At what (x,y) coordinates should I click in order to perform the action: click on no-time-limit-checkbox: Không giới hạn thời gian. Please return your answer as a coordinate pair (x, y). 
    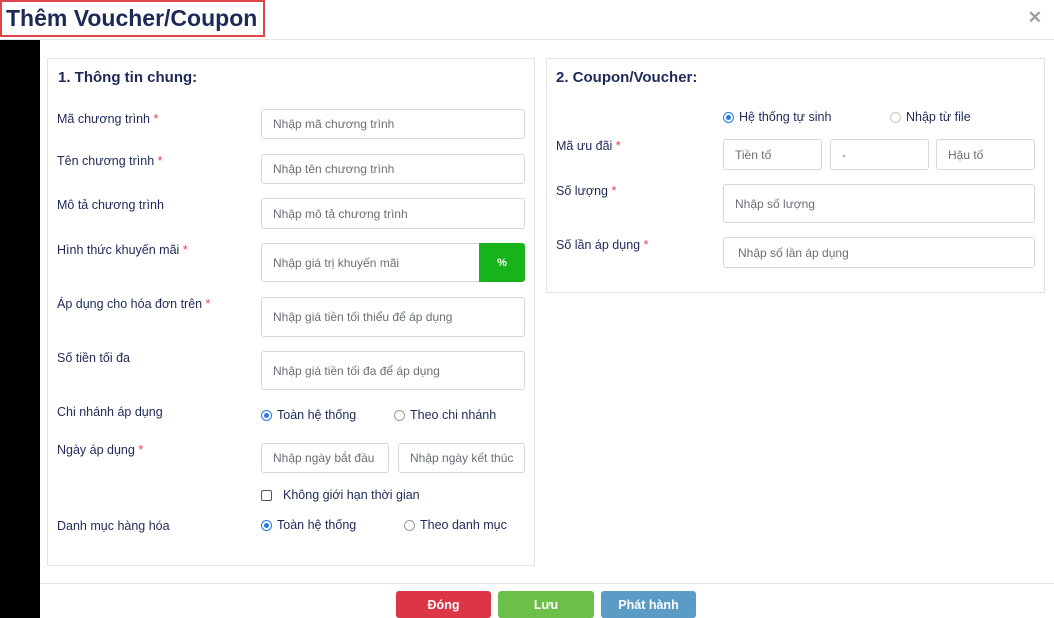
    Looking at the image, I should click on (340, 495).